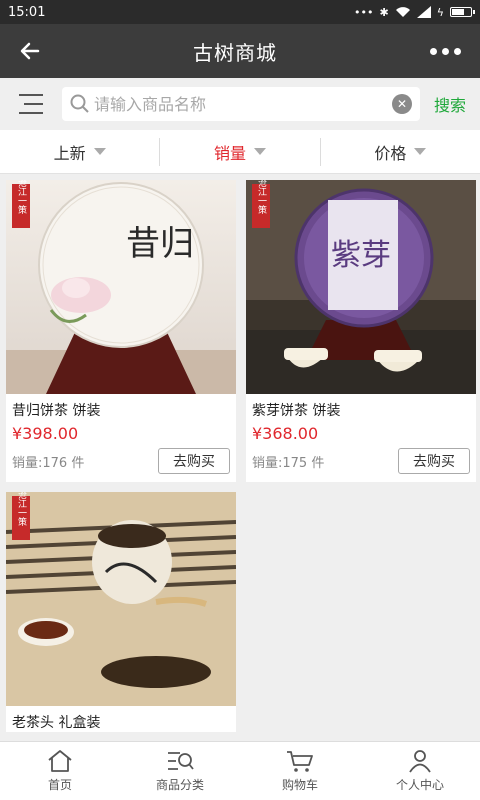 The height and width of the screenshot is (800, 480). I want to click on search-row: ✕ 搜索, so click(240, 104).